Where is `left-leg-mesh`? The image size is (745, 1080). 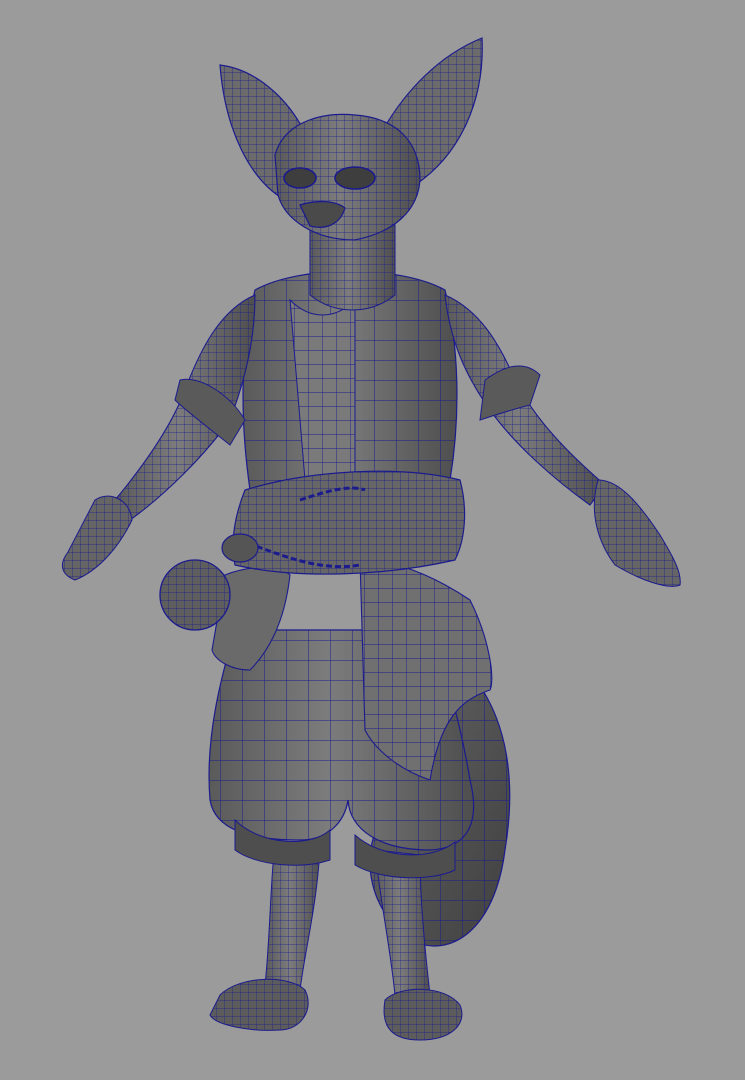
left-leg-mesh is located at coordinates (265, 935).